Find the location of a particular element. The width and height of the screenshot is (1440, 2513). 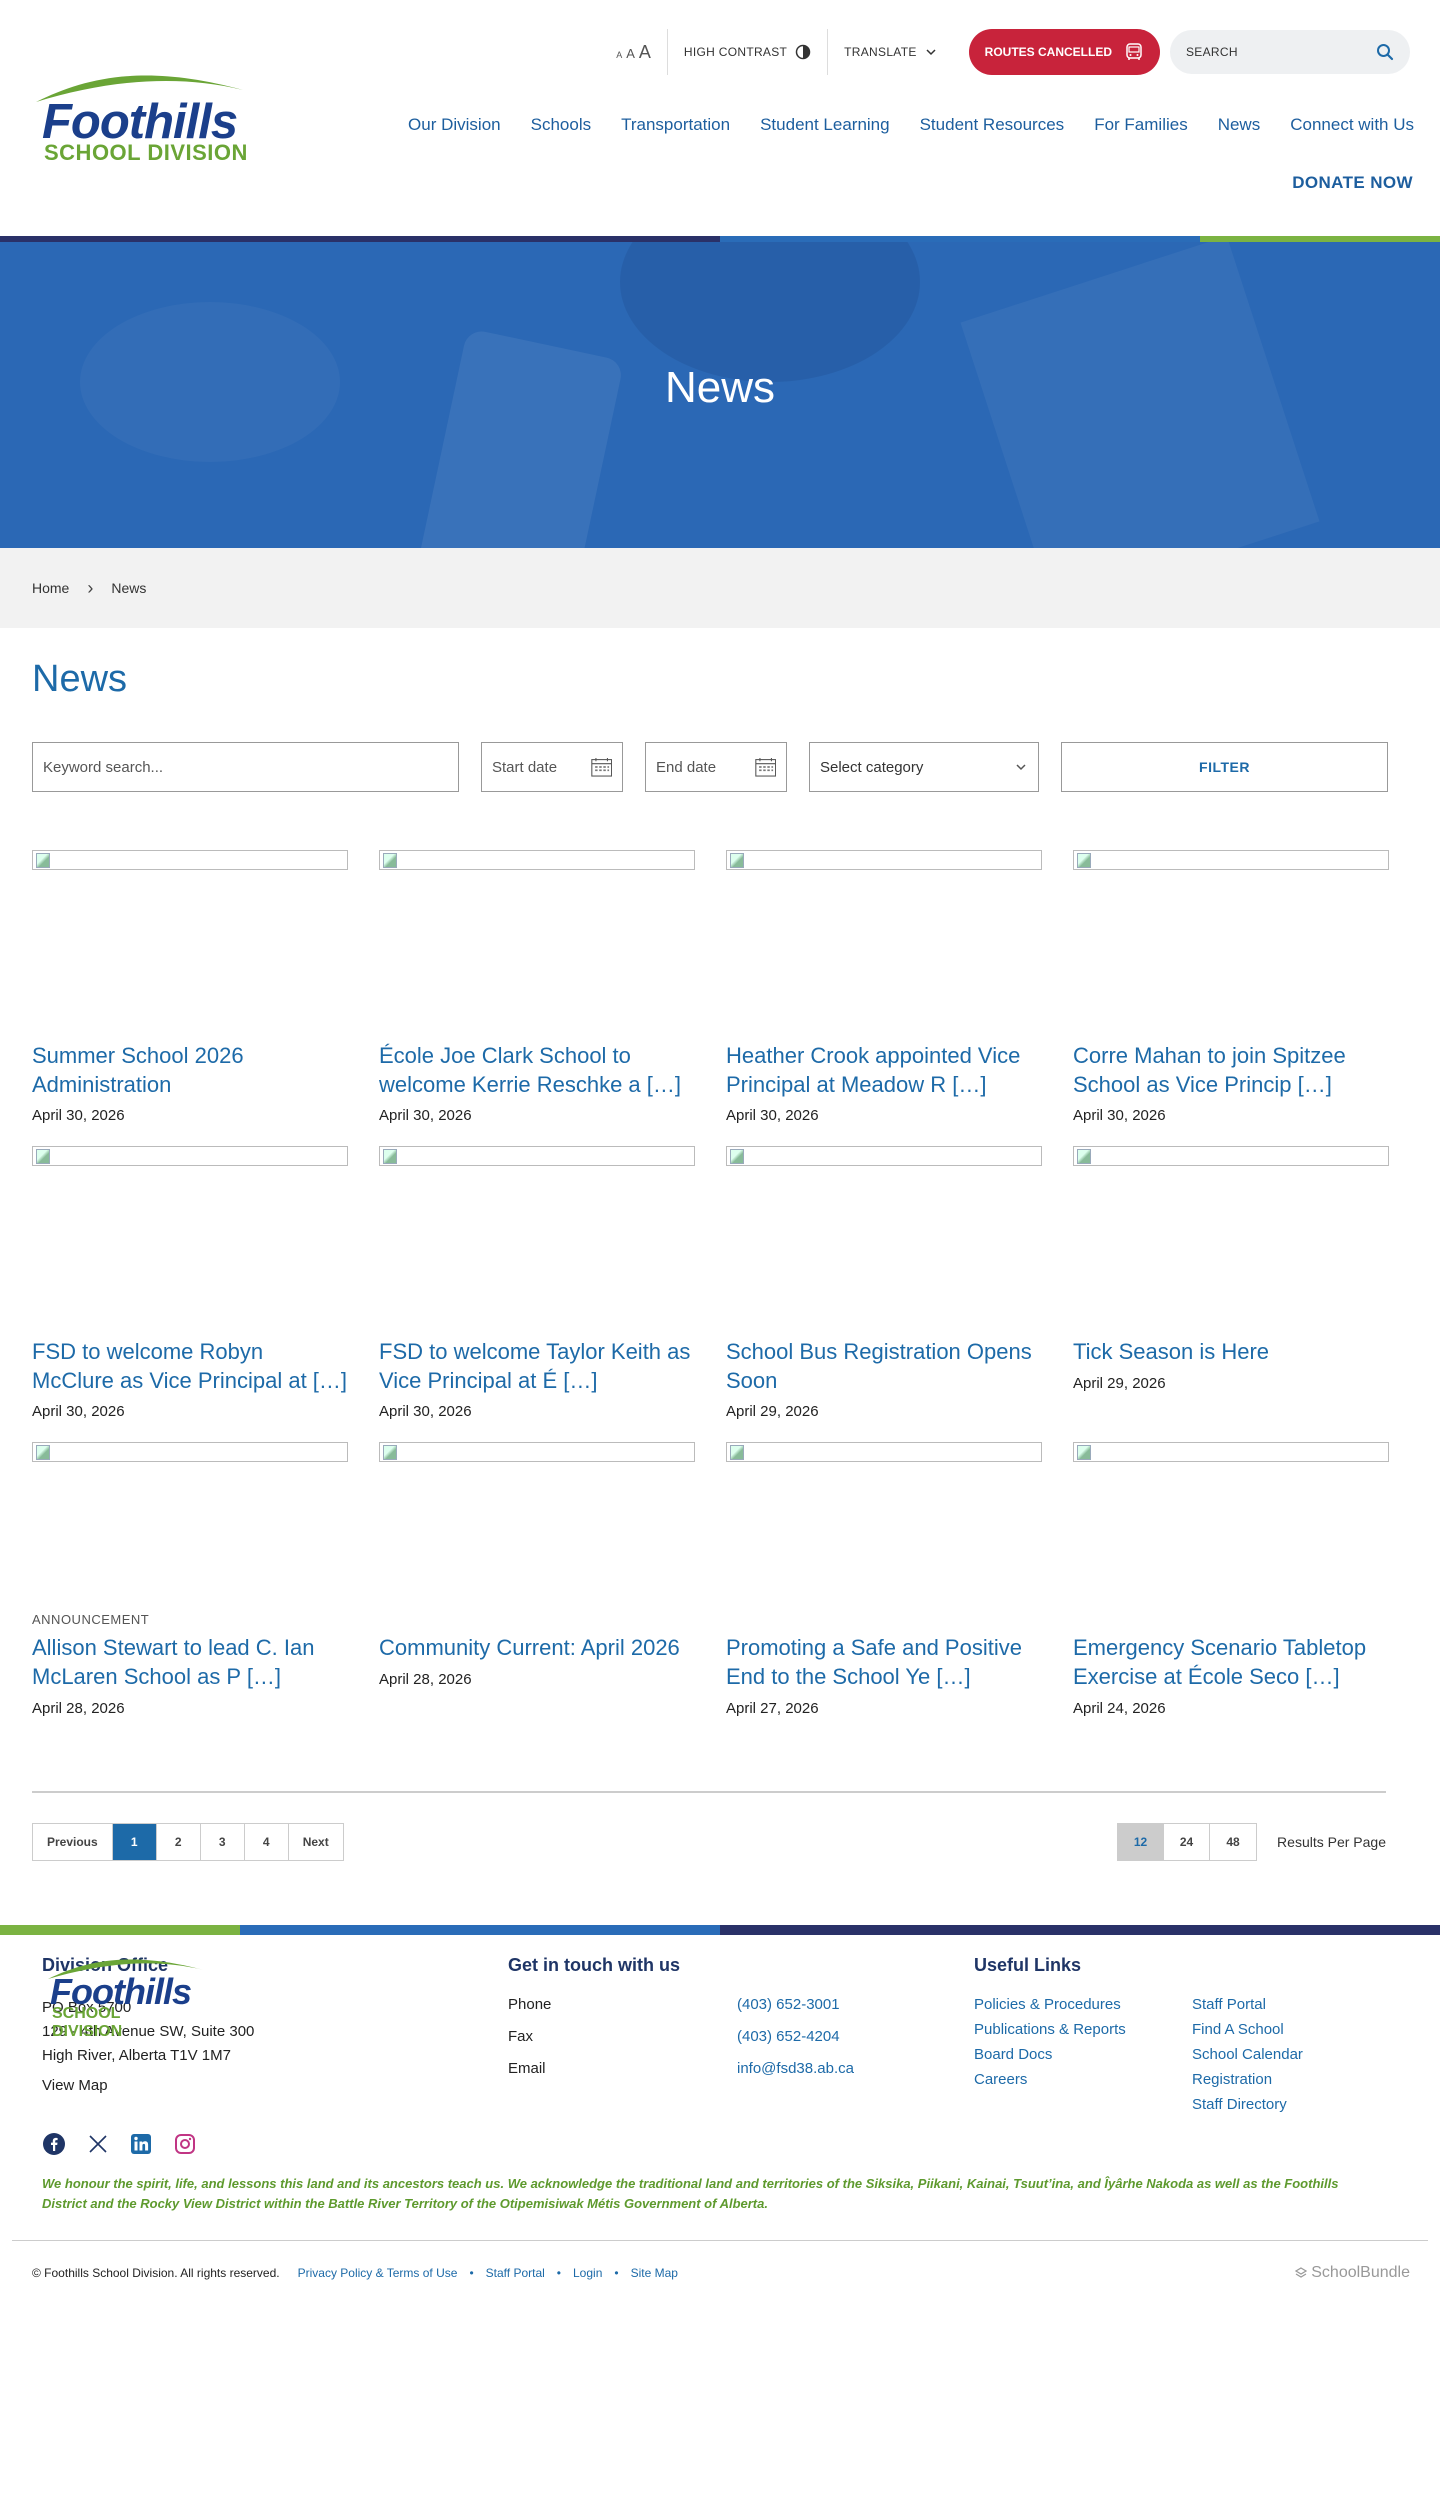

x-twitter-icon is located at coordinates (98, 2144).